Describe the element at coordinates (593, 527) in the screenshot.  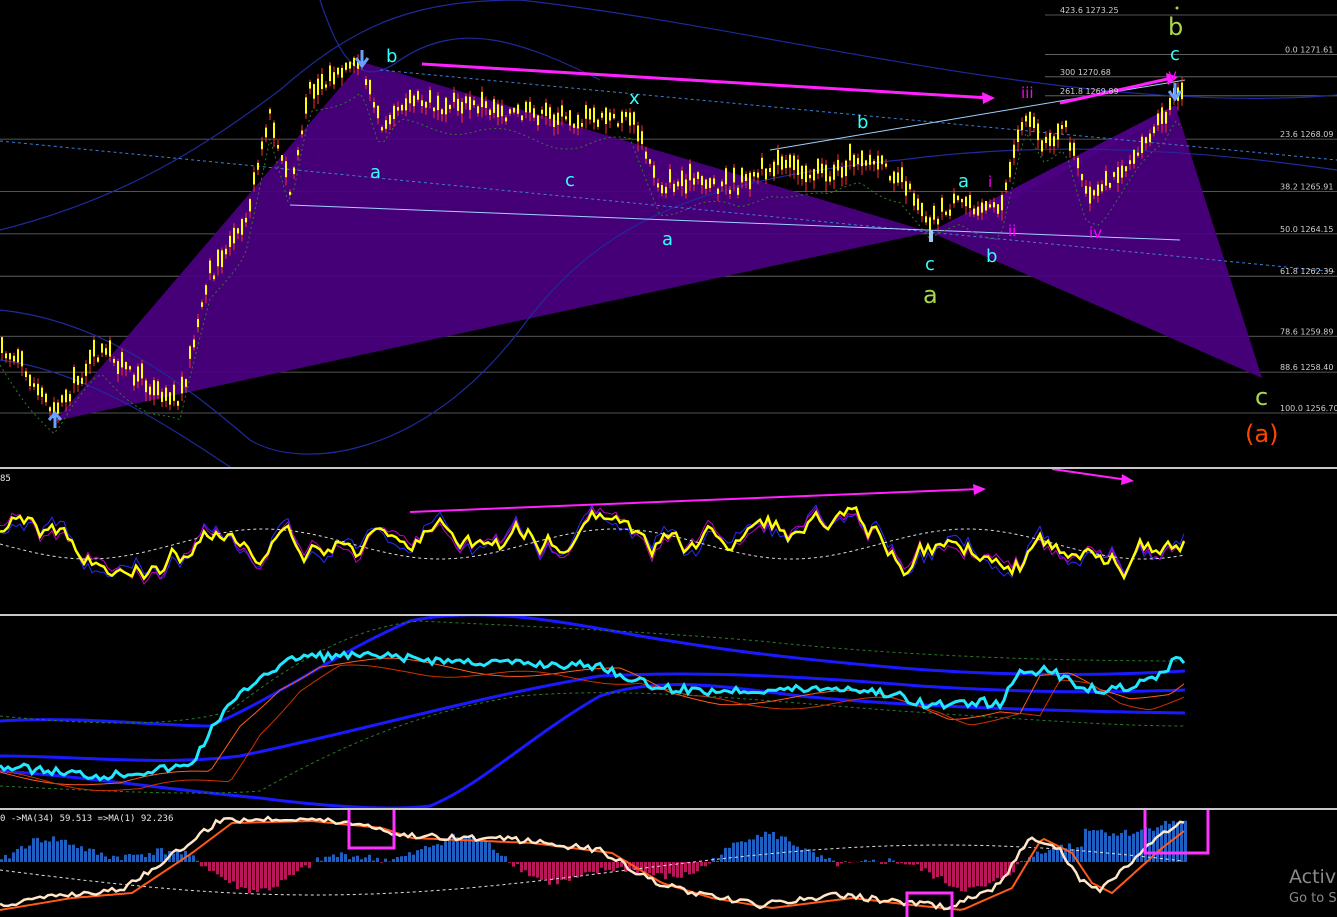
I see `oscillator-svg` at that location.